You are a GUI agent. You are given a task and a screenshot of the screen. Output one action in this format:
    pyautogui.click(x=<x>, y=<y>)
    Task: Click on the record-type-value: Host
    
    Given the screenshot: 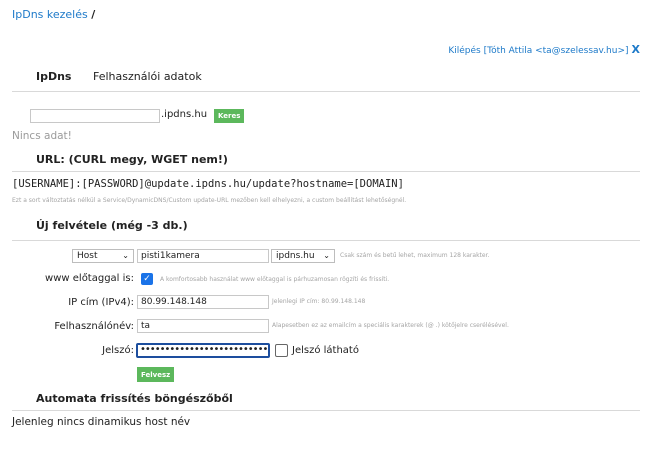 What is the action you would take?
    pyautogui.click(x=87, y=256)
    